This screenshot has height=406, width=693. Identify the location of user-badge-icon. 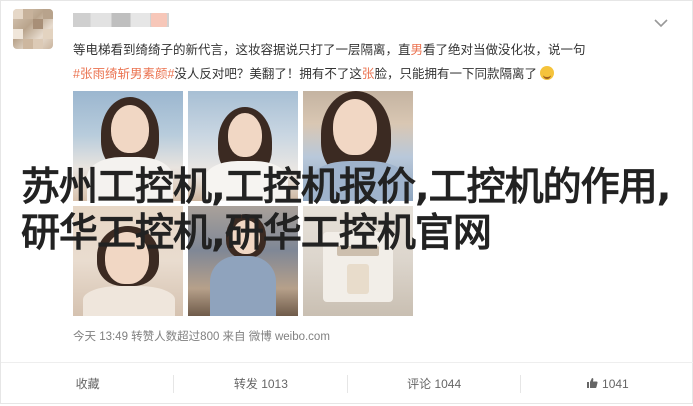
(159, 20).